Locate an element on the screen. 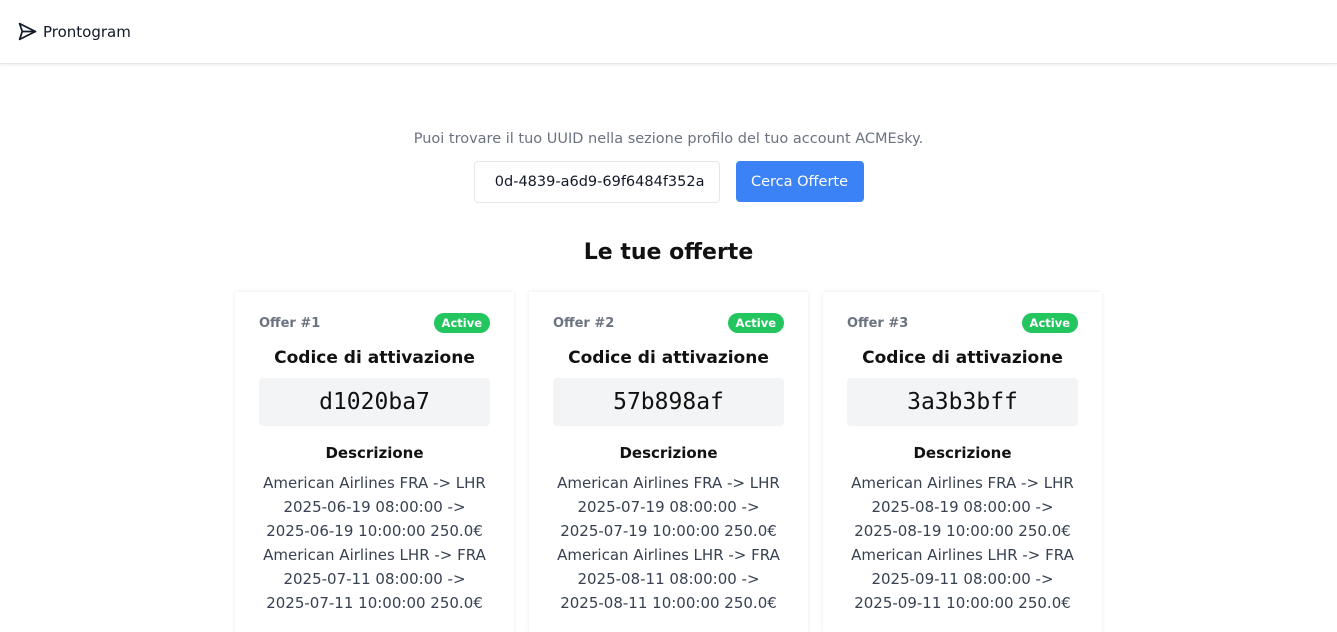 The width and height of the screenshot is (1337, 632). description-line: 2025-09-11 08:00:00 -> is located at coordinates (962, 579).